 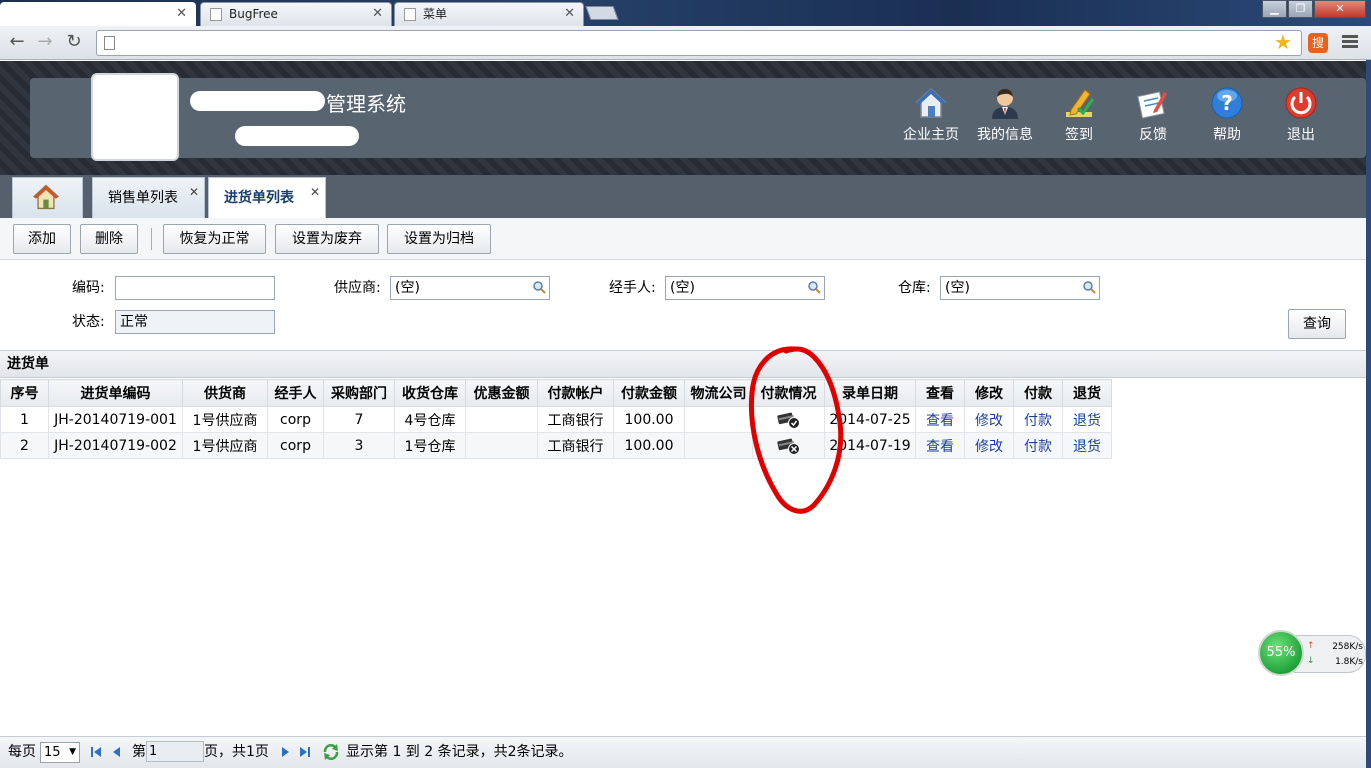 I want to click on cell-no: 2, so click(x=24, y=445).